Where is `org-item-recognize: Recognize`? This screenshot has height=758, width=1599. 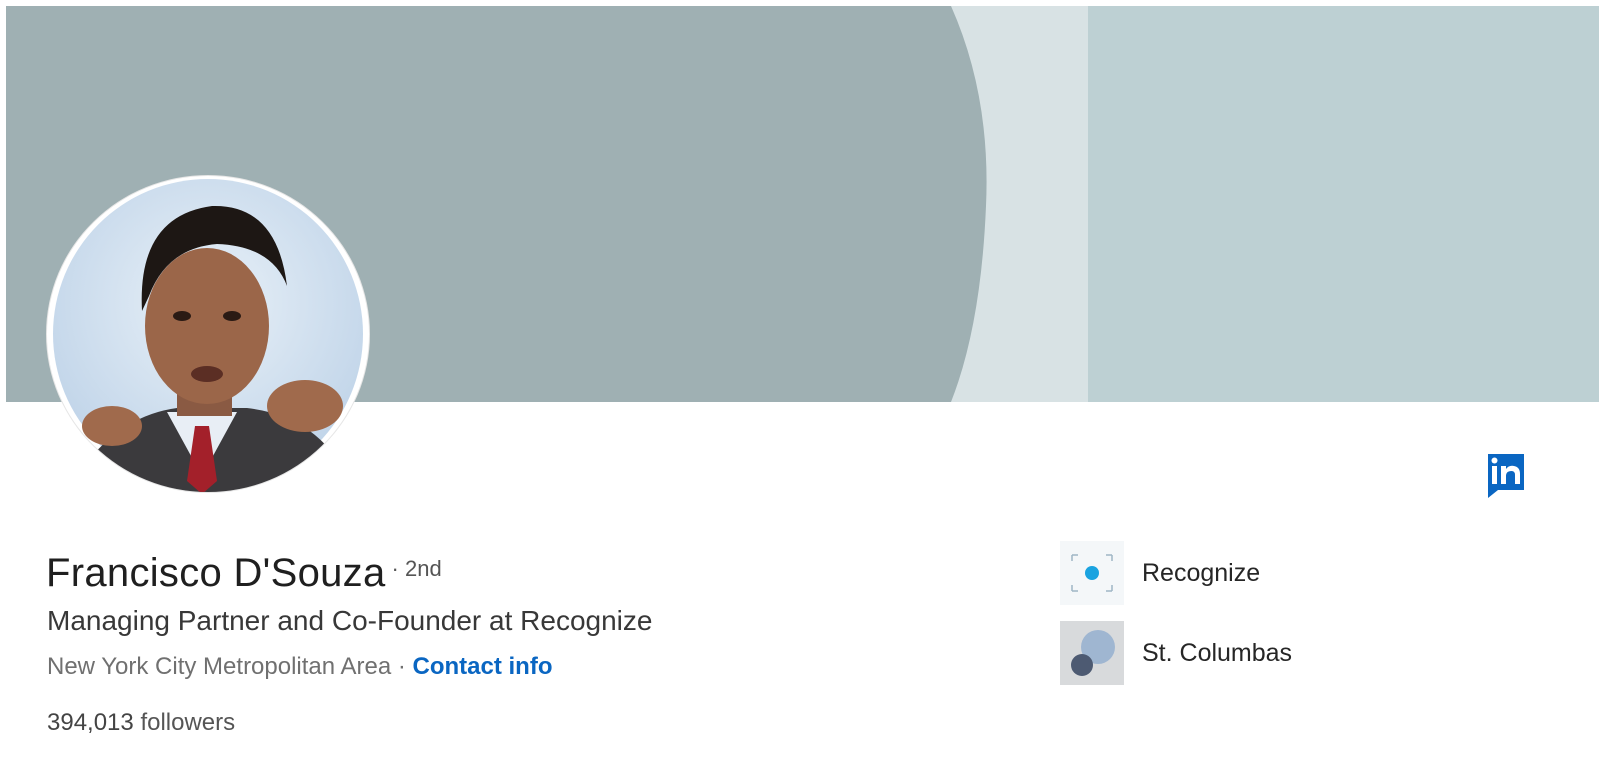 org-item-recognize: Recognize is located at coordinates (1160, 573).